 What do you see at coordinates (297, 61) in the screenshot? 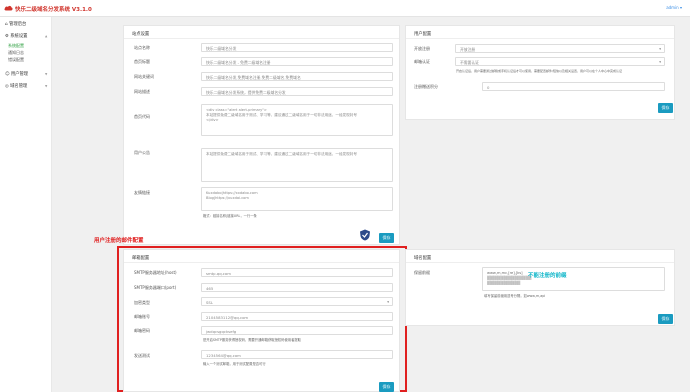
I see `home-title-input: 快乐二级域名分发 - 免费二级域名注册` at bounding box center [297, 61].